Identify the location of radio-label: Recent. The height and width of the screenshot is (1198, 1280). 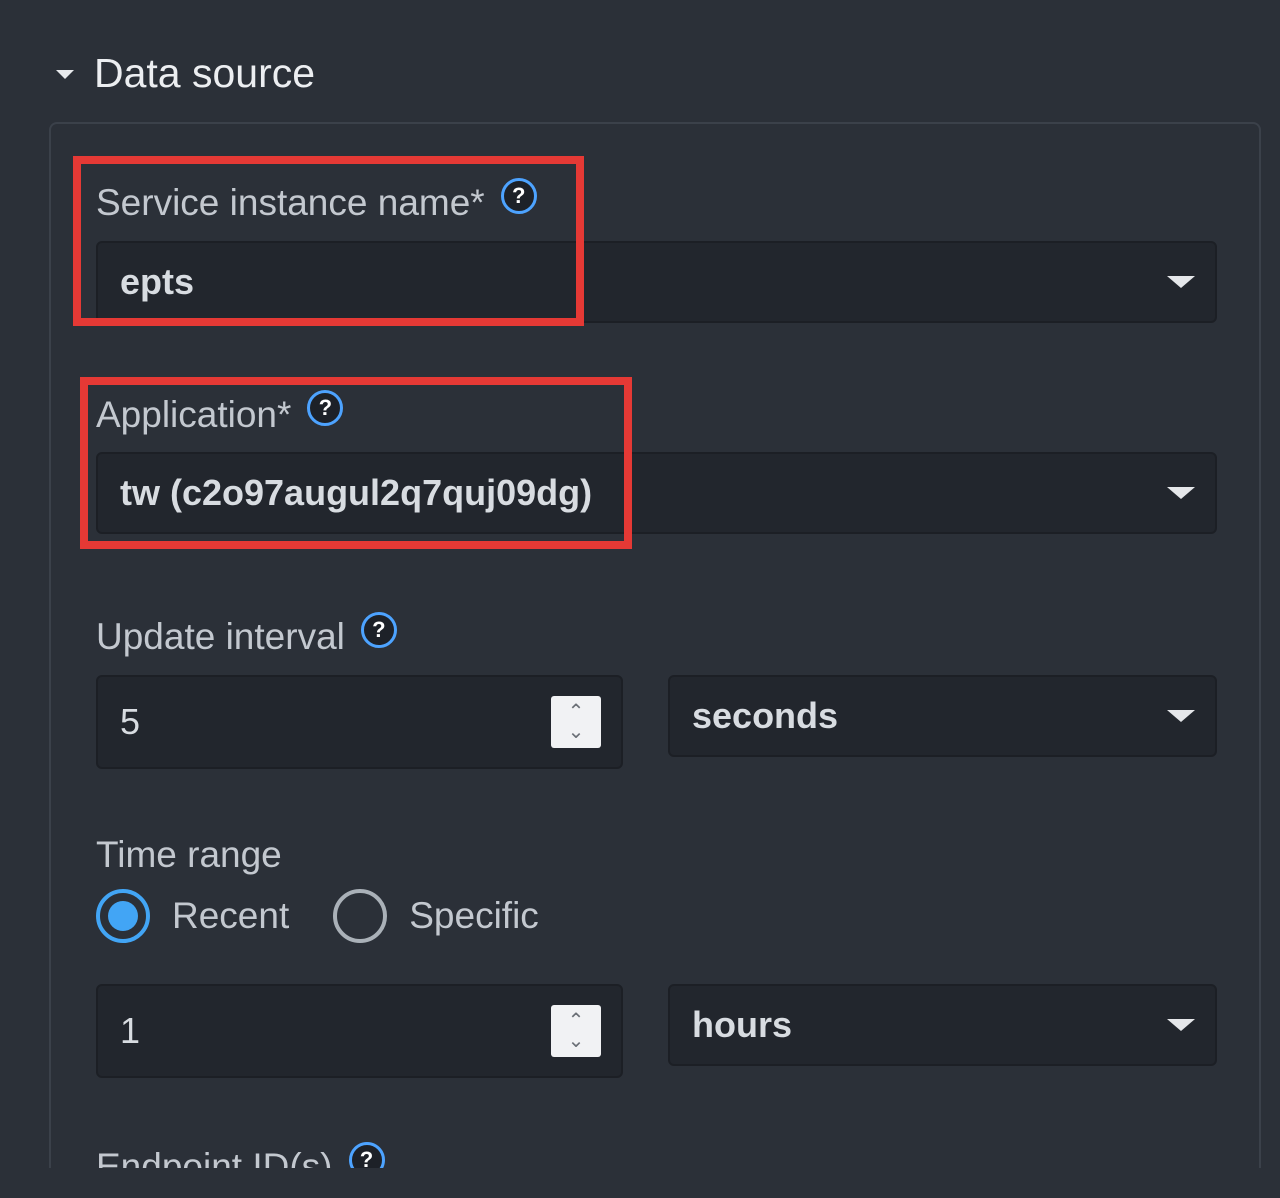
(231, 915).